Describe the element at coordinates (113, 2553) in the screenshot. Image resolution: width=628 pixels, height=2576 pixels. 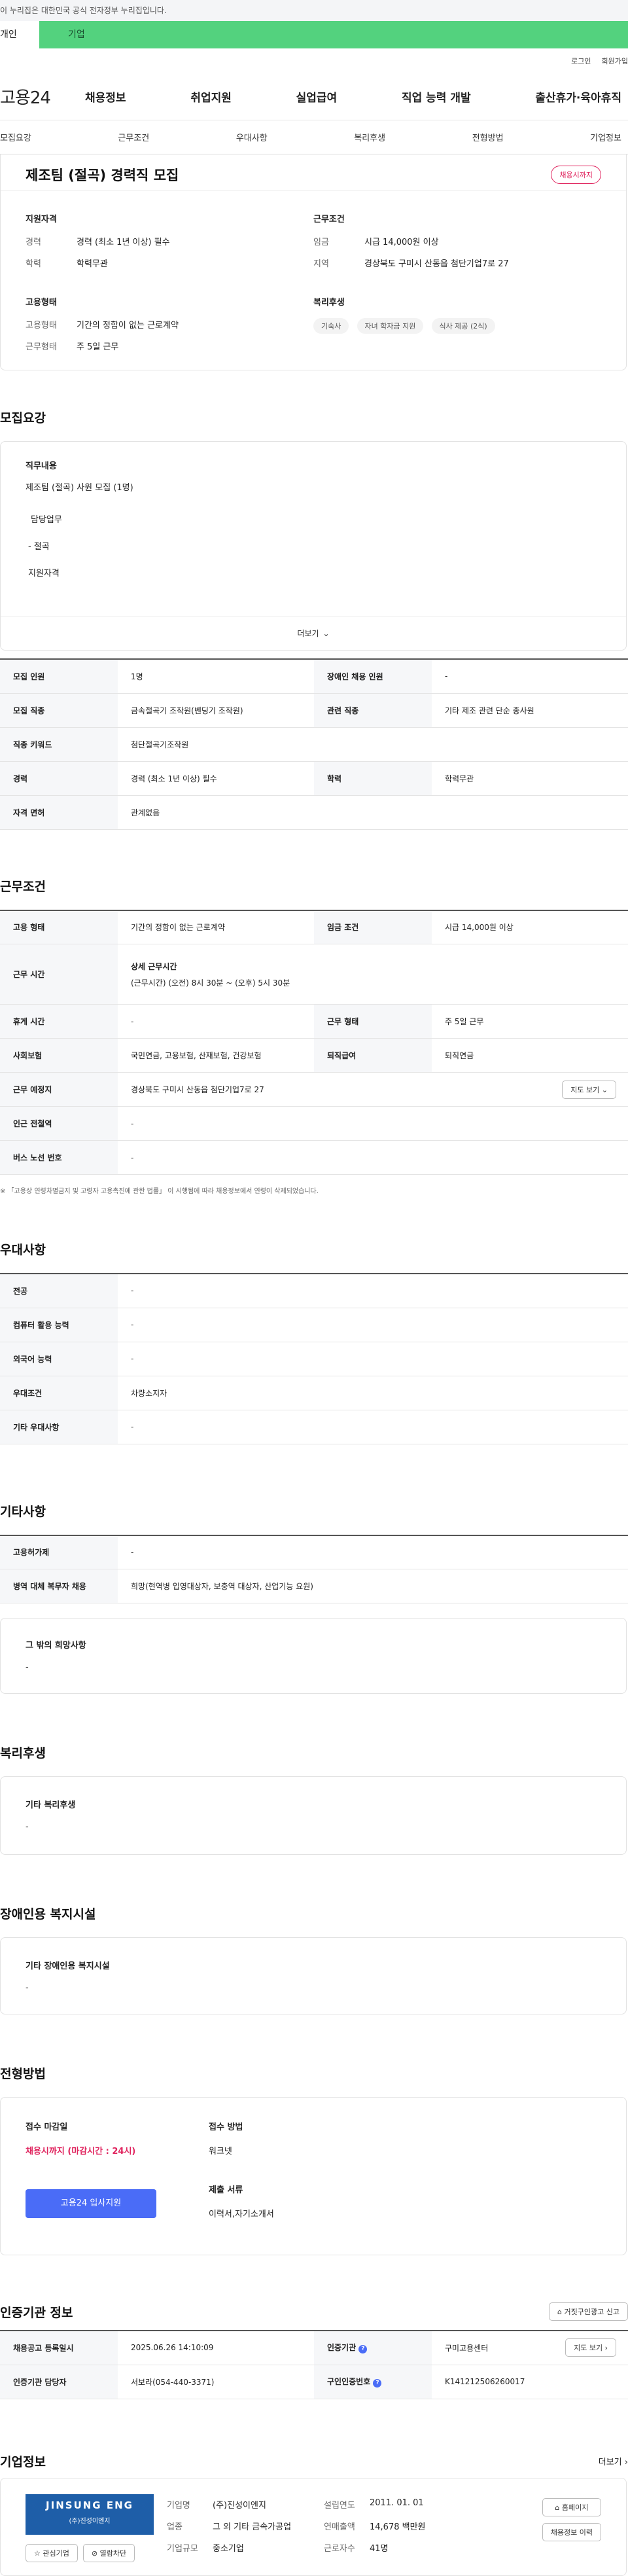
I see `block-button-label: 열람차단` at that location.